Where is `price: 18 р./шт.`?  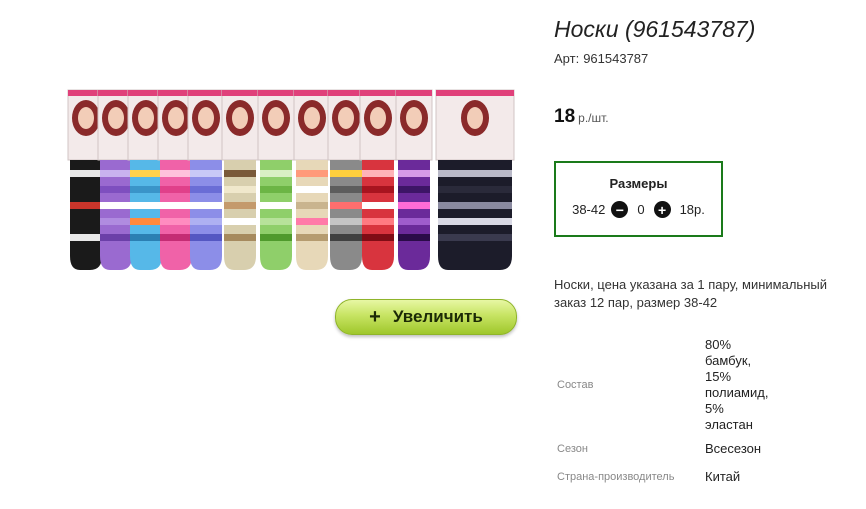
price: 18 р./шт. is located at coordinates (581, 117).